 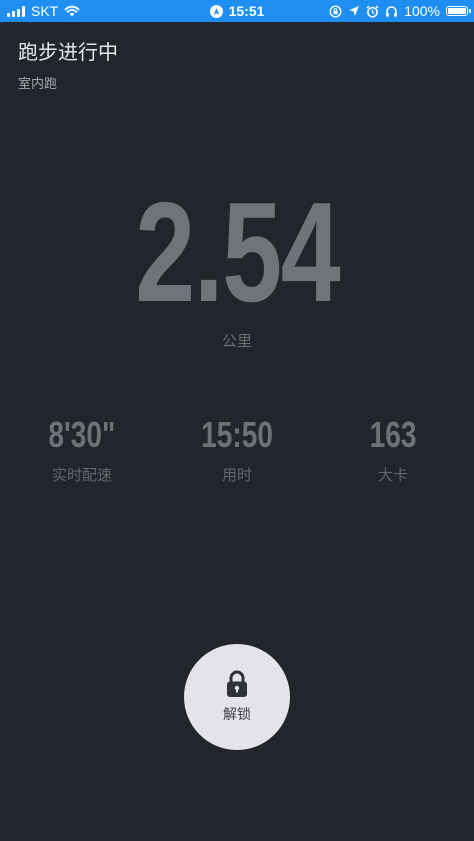 What do you see at coordinates (393, 434) in the screenshot?
I see `calories-value: 163` at bounding box center [393, 434].